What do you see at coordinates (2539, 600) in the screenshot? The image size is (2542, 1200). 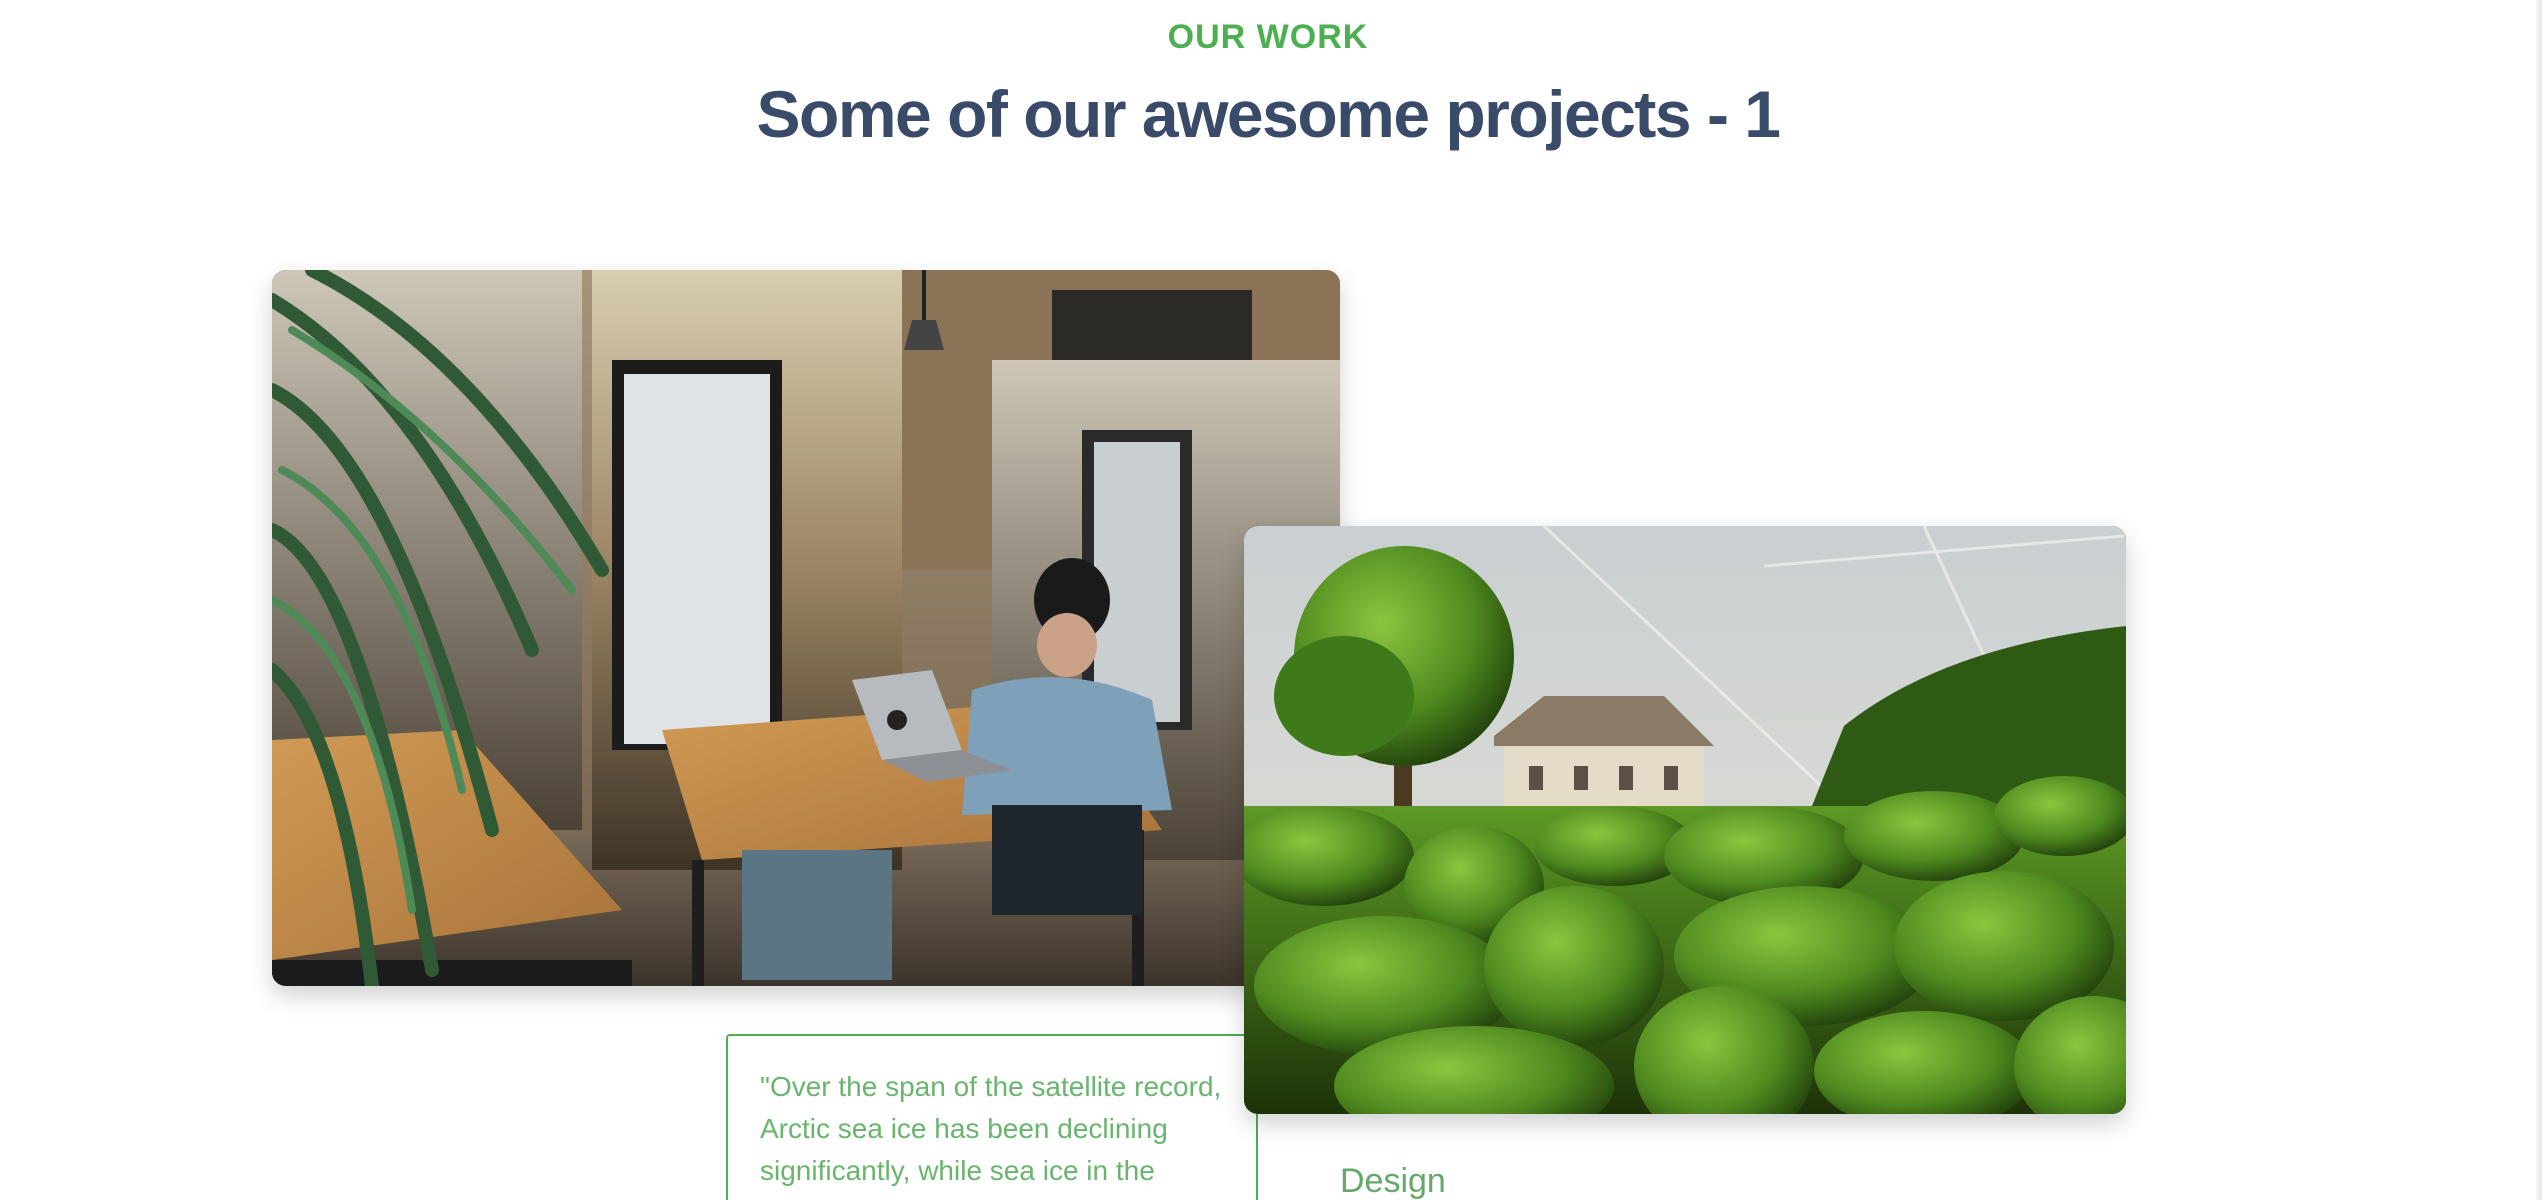 I see `page-edge-divider` at bounding box center [2539, 600].